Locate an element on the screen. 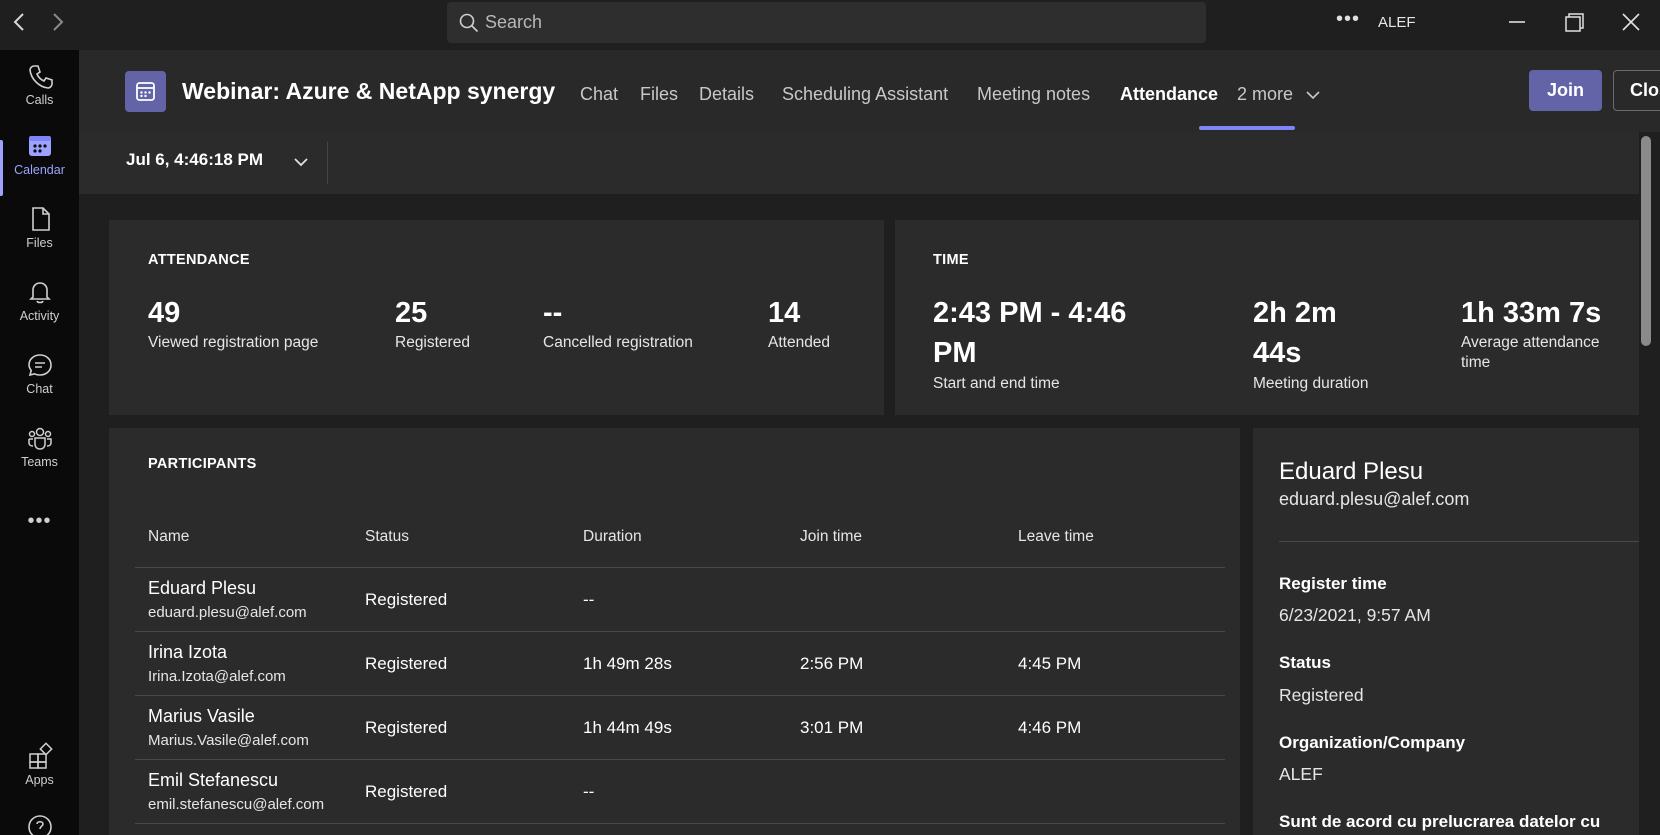  participant-leave-time: 4:45 PM is located at coordinates (1050, 663).